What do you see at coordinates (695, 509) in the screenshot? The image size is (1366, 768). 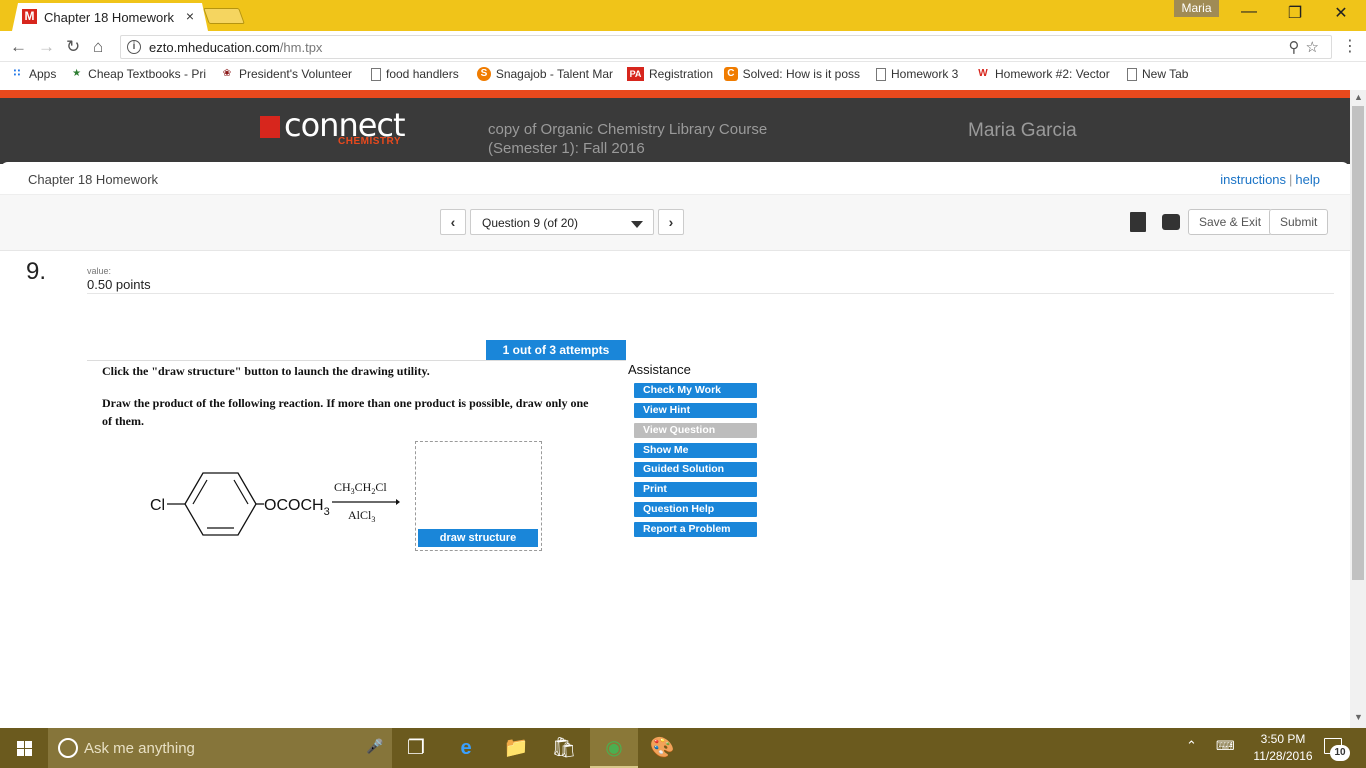 I see `question-help-button: Question Help` at bounding box center [695, 509].